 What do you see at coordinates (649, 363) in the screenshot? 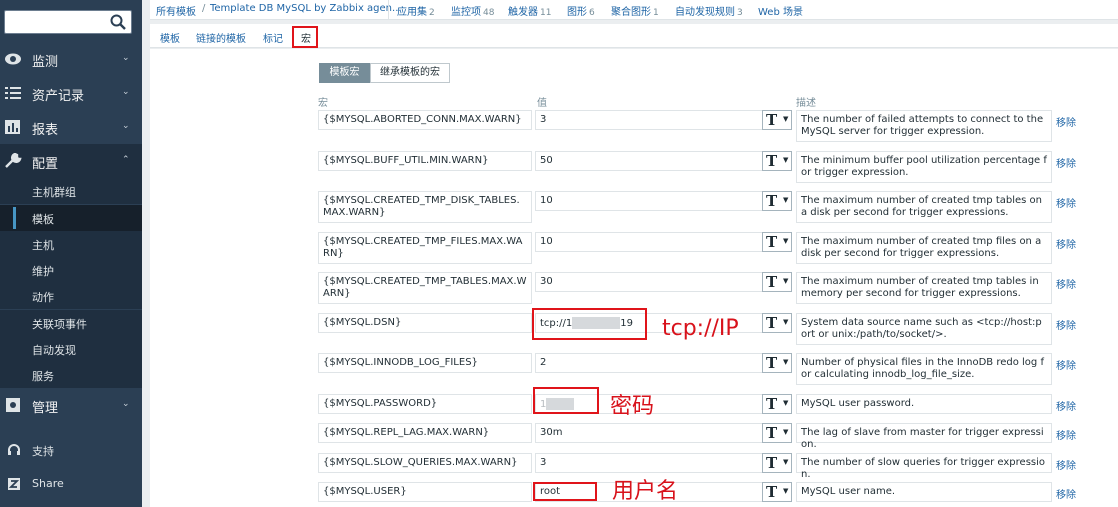
I see `macro-value-field: 2` at bounding box center [649, 363].